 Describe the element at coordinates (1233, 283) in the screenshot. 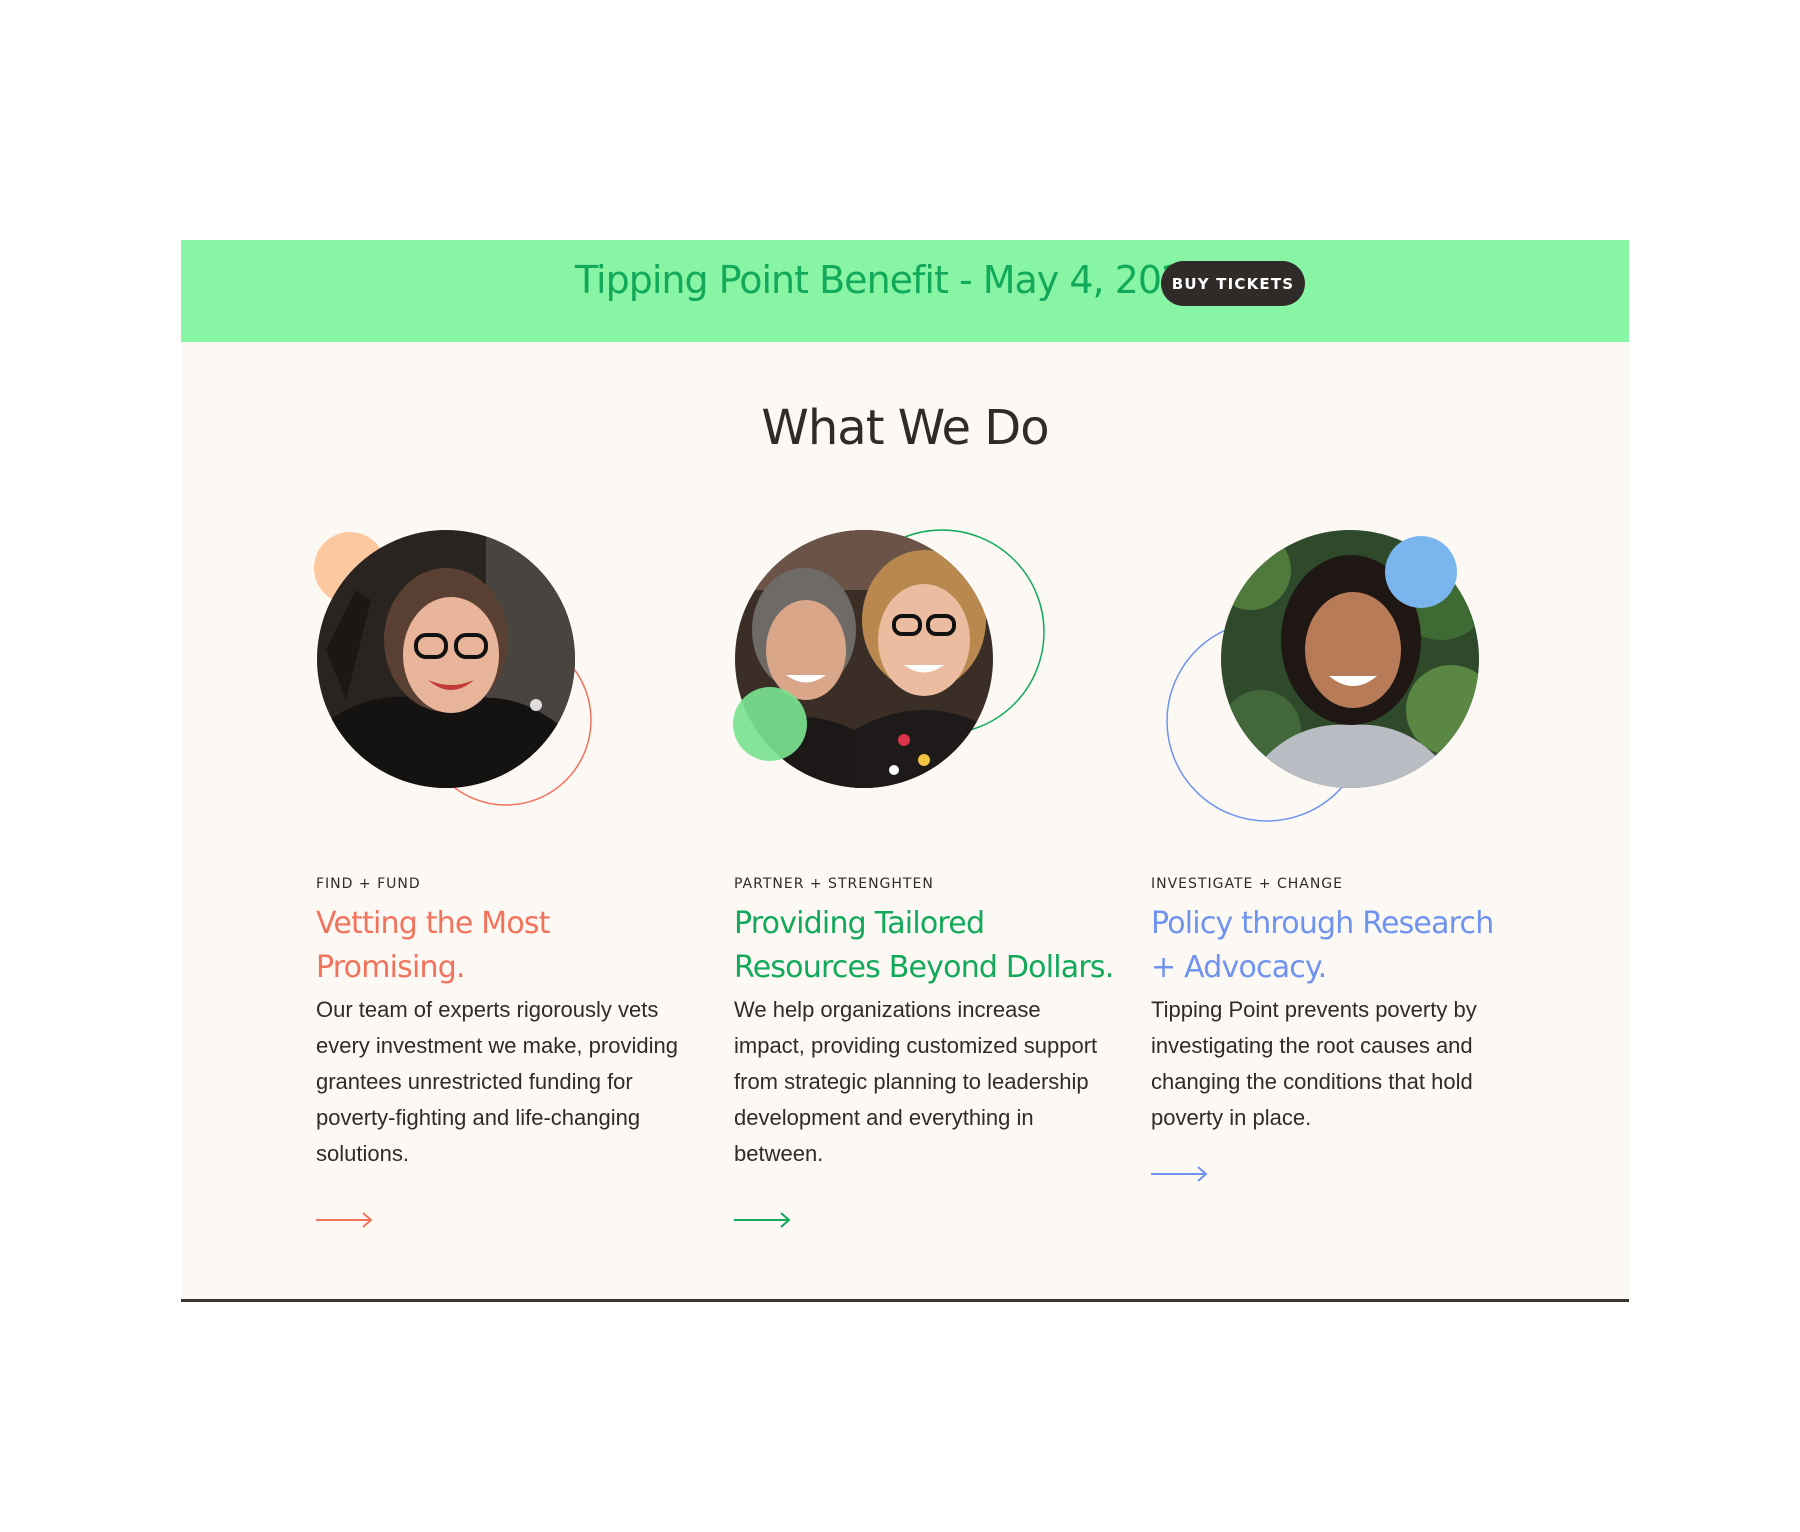

I see `buy-tickets-button: BUY TICKETS` at that location.